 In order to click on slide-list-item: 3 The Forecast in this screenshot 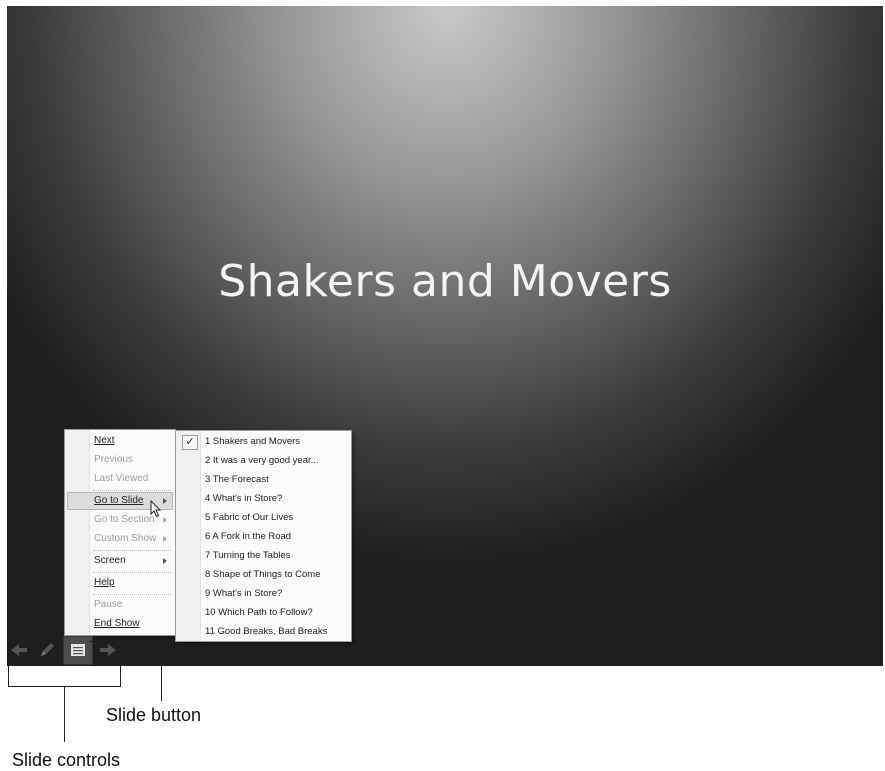, I will do `click(263, 479)`.